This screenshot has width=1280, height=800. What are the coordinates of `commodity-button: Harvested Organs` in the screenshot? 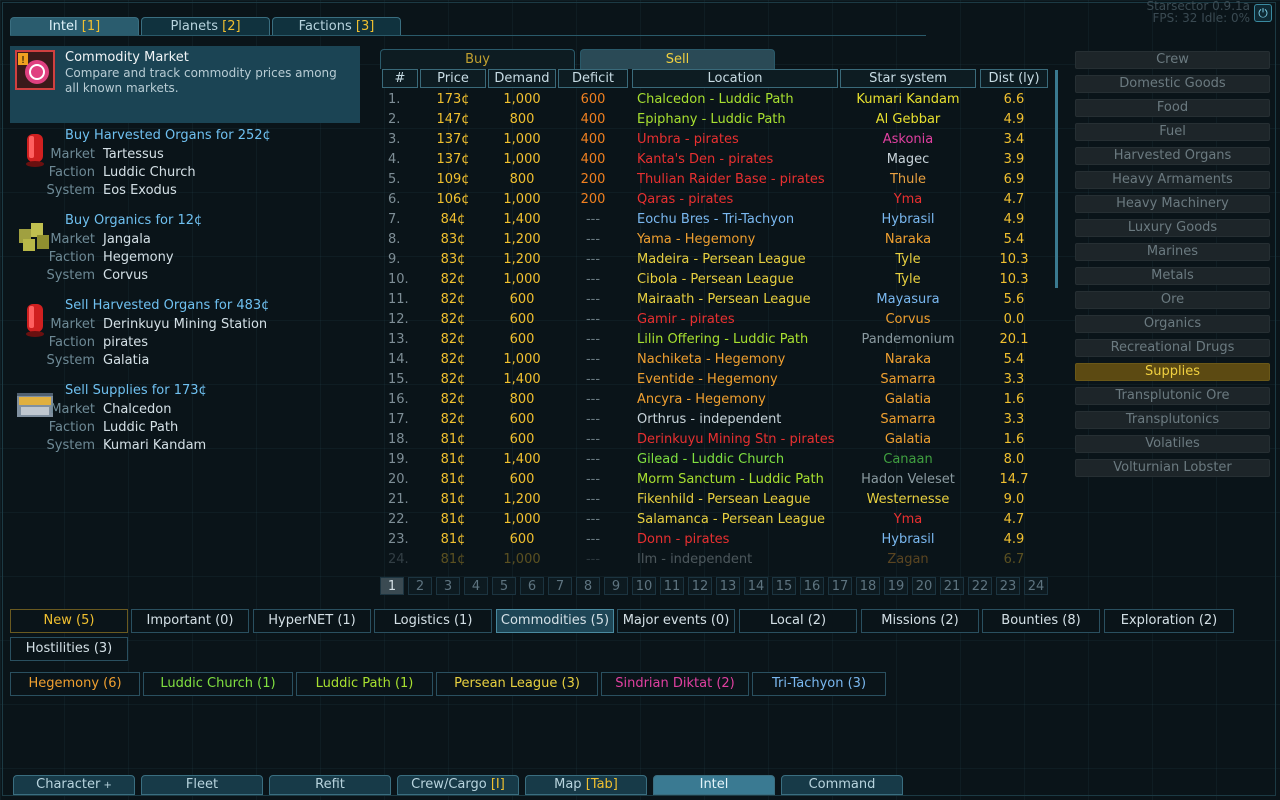 It's located at (1172, 156).